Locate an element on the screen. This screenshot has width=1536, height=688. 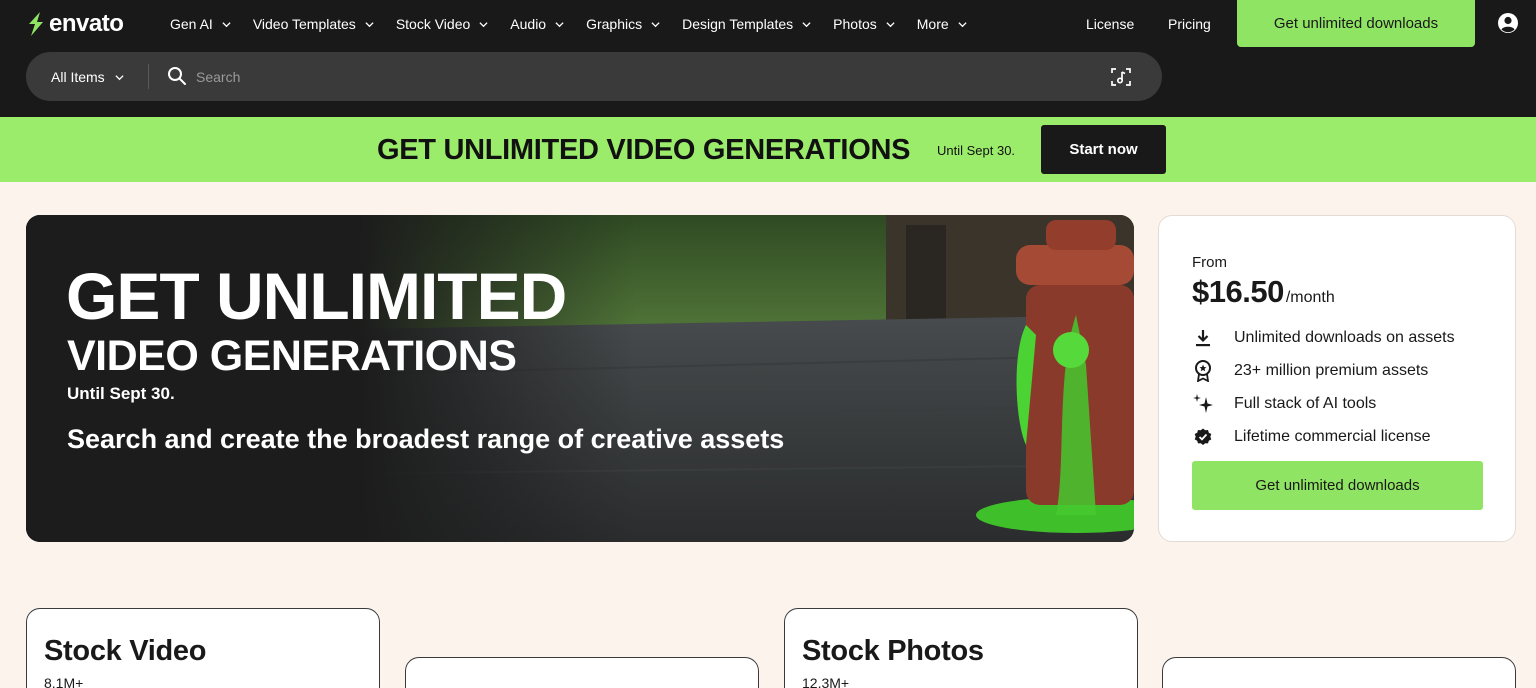
price-period: /month is located at coordinates (1310, 297).